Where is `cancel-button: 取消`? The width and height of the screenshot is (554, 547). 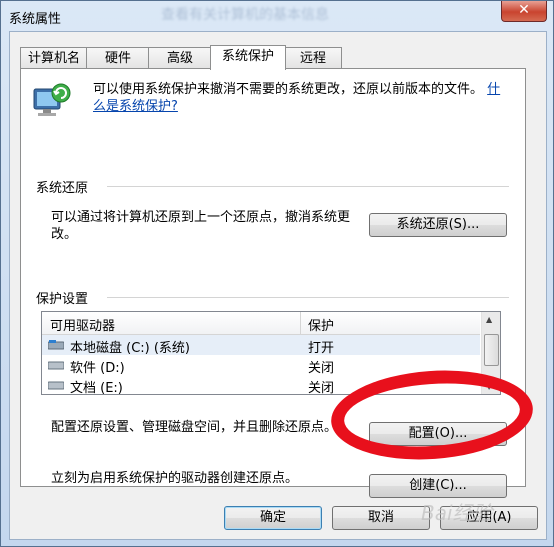 cancel-button: 取消 is located at coordinates (381, 518).